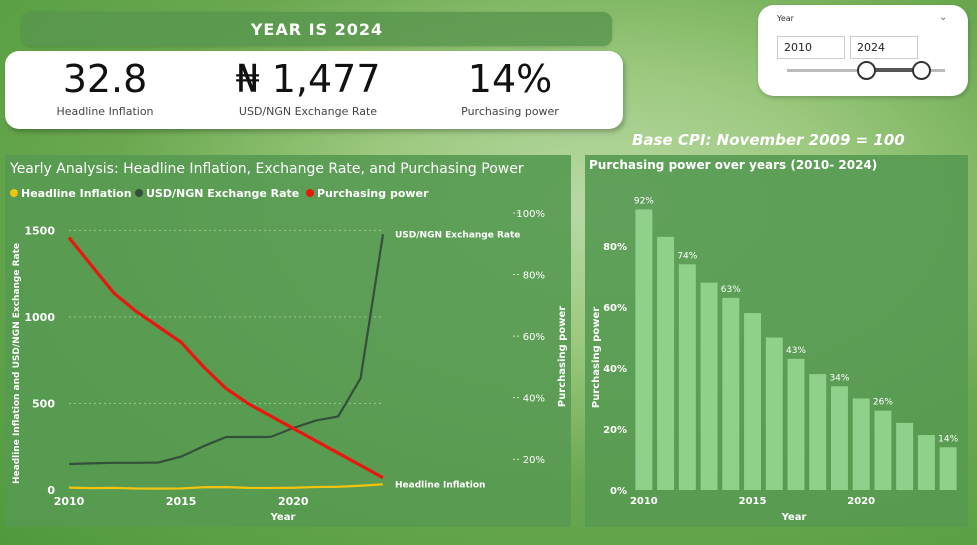  Describe the element at coordinates (785, 18) in the screenshot. I see `slicer-title: Year` at that location.